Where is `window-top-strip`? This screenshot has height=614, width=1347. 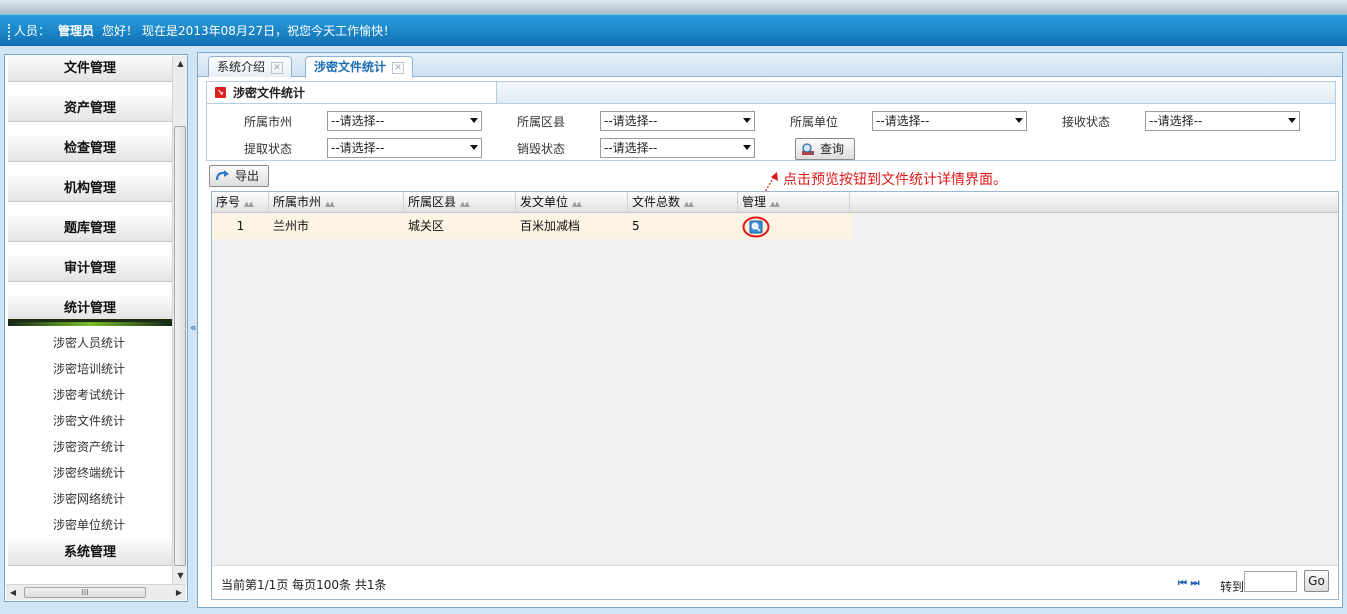
window-top-strip is located at coordinates (673, 7).